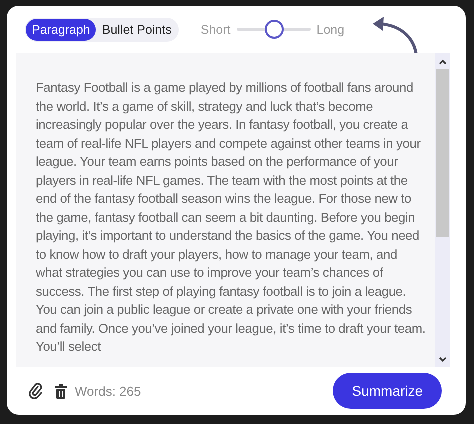 The image size is (474, 424). Describe the element at coordinates (387, 391) in the screenshot. I see `summarize-button: Summarize` at that location.